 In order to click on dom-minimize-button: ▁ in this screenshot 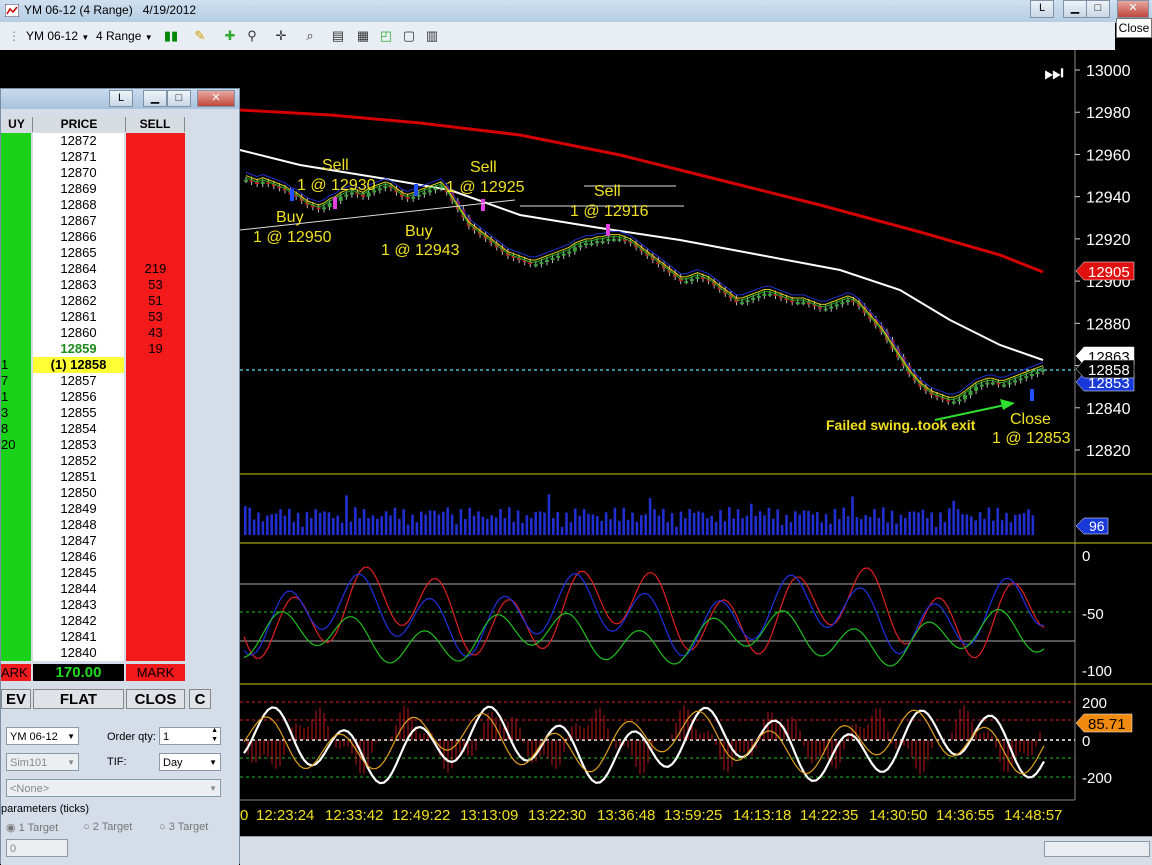, I will do `click(155, 98)`.